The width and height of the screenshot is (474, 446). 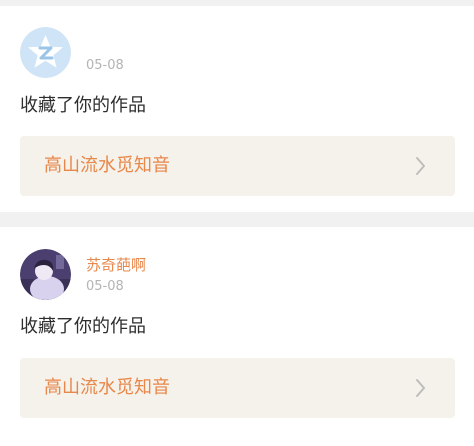 What do you see at coordinates (45, 52) in the screenshot?
I see `default-avatar-icon` at bounding box center [45, 52].